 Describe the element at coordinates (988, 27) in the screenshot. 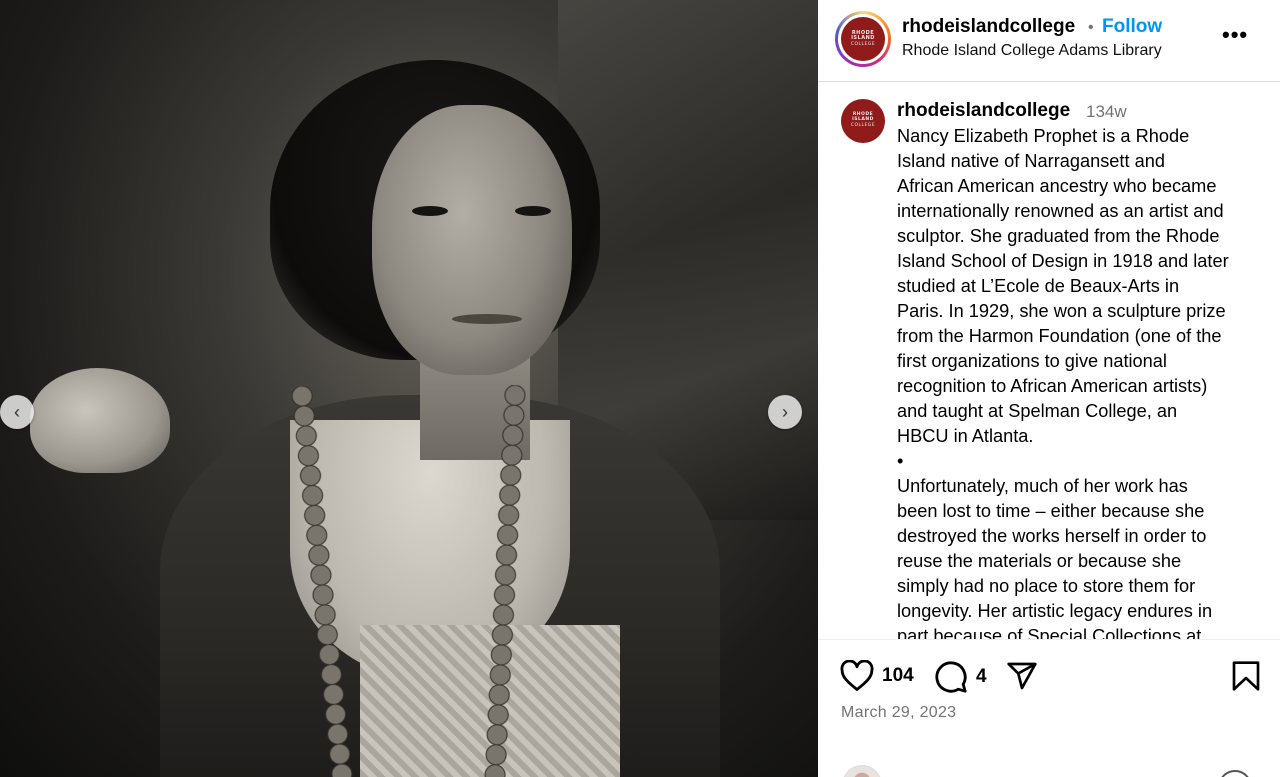

I see `header-username-link: rhodeislandcollege` at that location.